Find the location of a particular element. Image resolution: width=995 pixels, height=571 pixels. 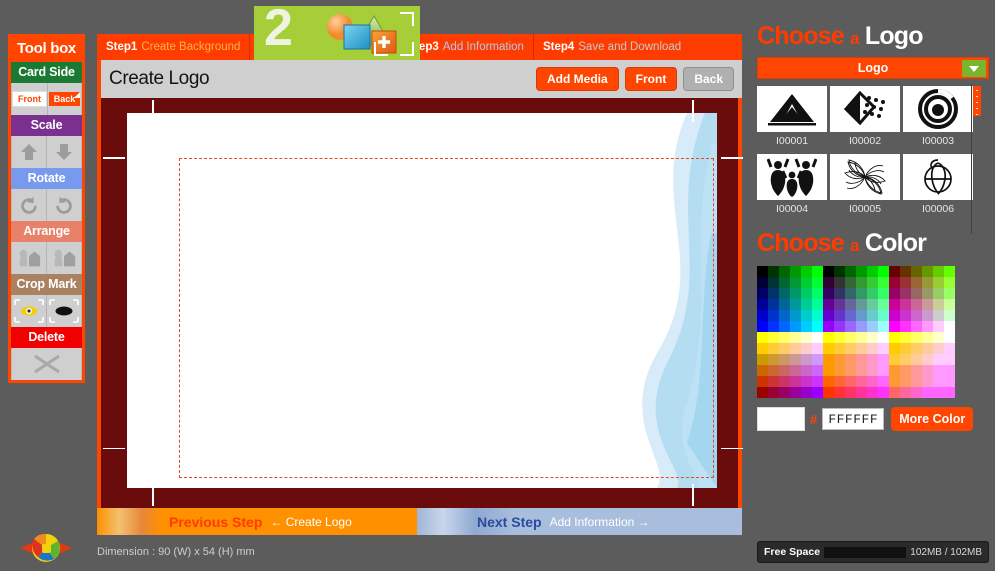

scale-up-button is located at coordinates (29, 152).